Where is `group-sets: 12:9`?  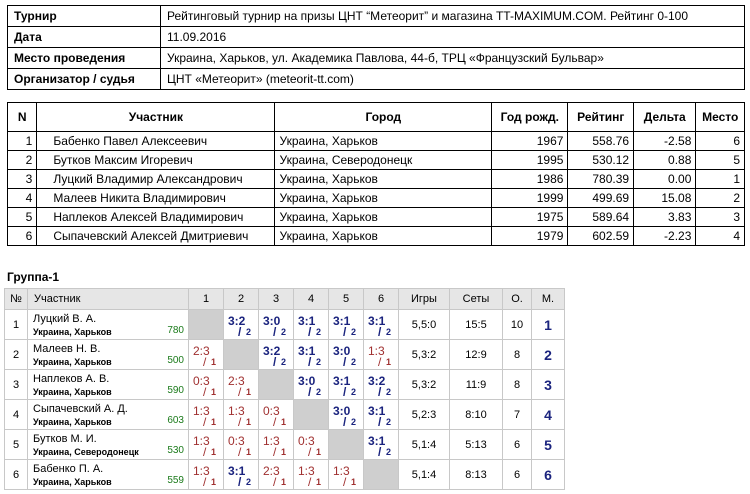 group-sets: 12:9 is located at coordinates (476, 354).